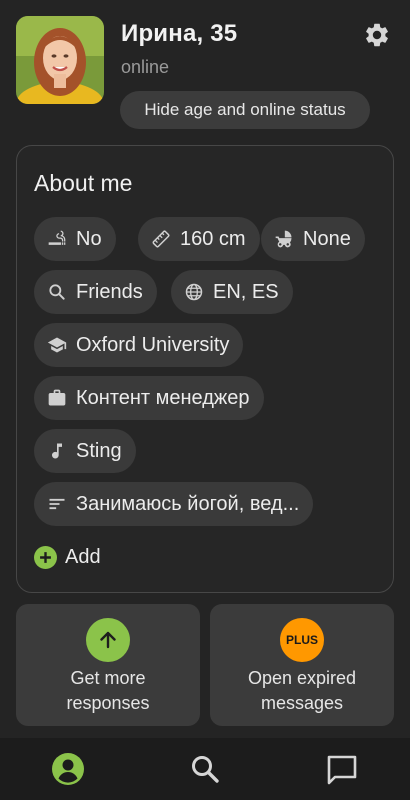  What do you see at coordinates (89, 238) in the screenshot?
I see `chip-label: No` at bounding box center [89, 238].